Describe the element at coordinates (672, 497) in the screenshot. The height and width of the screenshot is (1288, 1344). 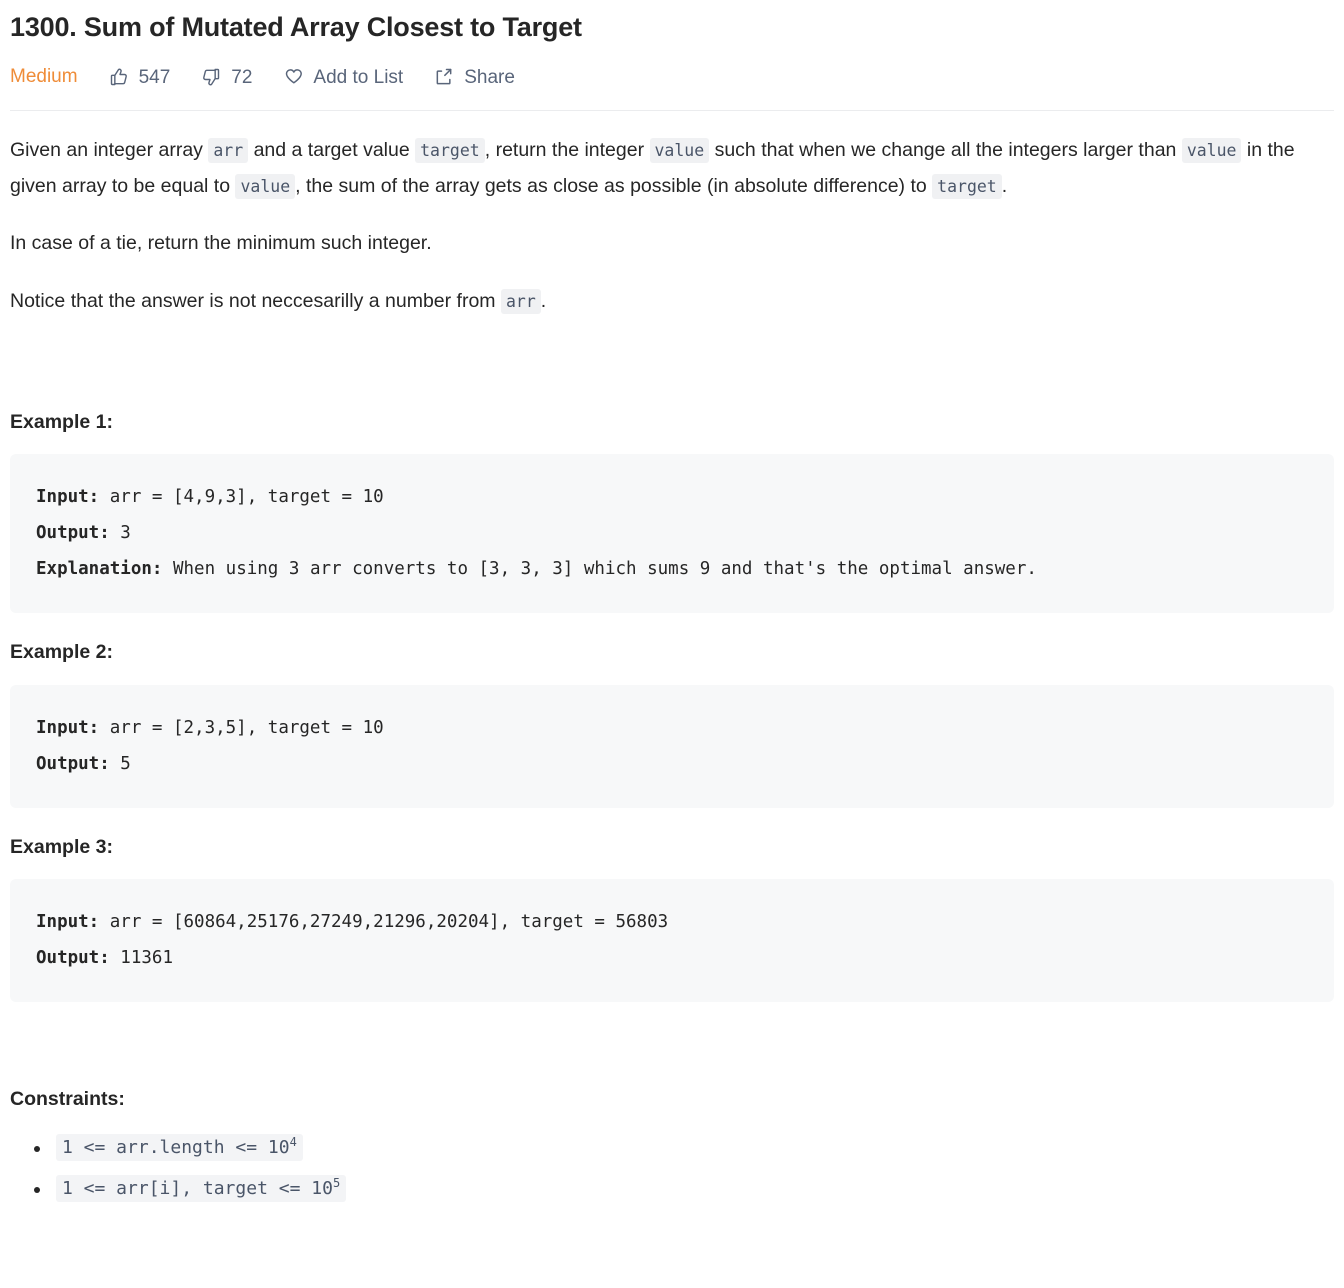
I see `example-input-line: Input: arr = [4,9,3], target = 10` at that location.